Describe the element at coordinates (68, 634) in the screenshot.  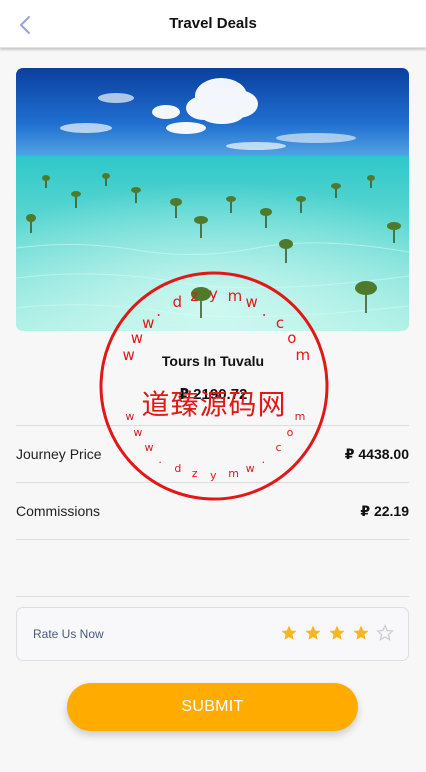
I see `rate-label: Rate Us Now` at that location.